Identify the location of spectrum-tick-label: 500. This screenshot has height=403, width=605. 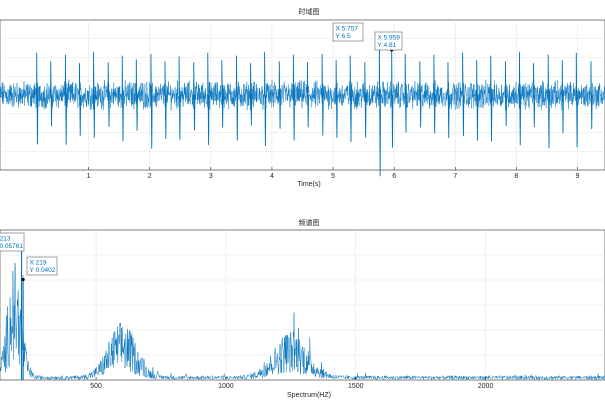
(96, 386).